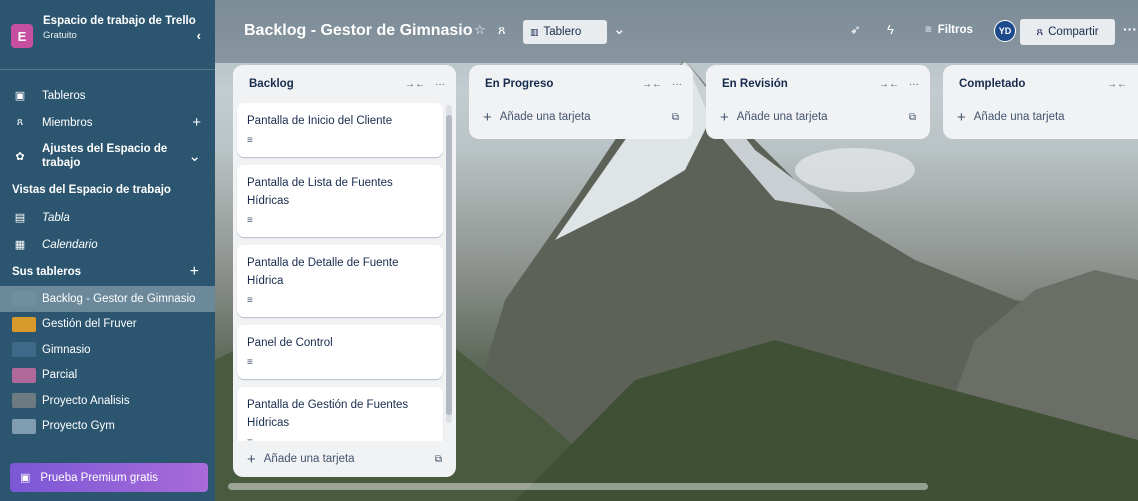 Image resolution: width=1138 pixels, height=501 pixels. I want to click on chevron-left-icon: ‹, so click(199, 35).